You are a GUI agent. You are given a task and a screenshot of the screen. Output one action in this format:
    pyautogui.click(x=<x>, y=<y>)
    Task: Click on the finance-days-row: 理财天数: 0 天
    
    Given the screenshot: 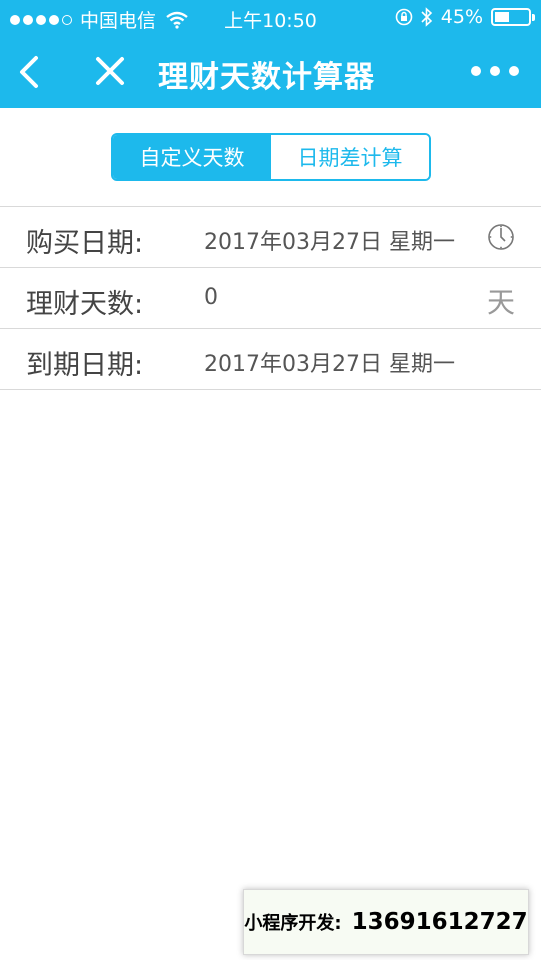 What is the action you would take?
    pyautogui.click(x=270, y=298)
    